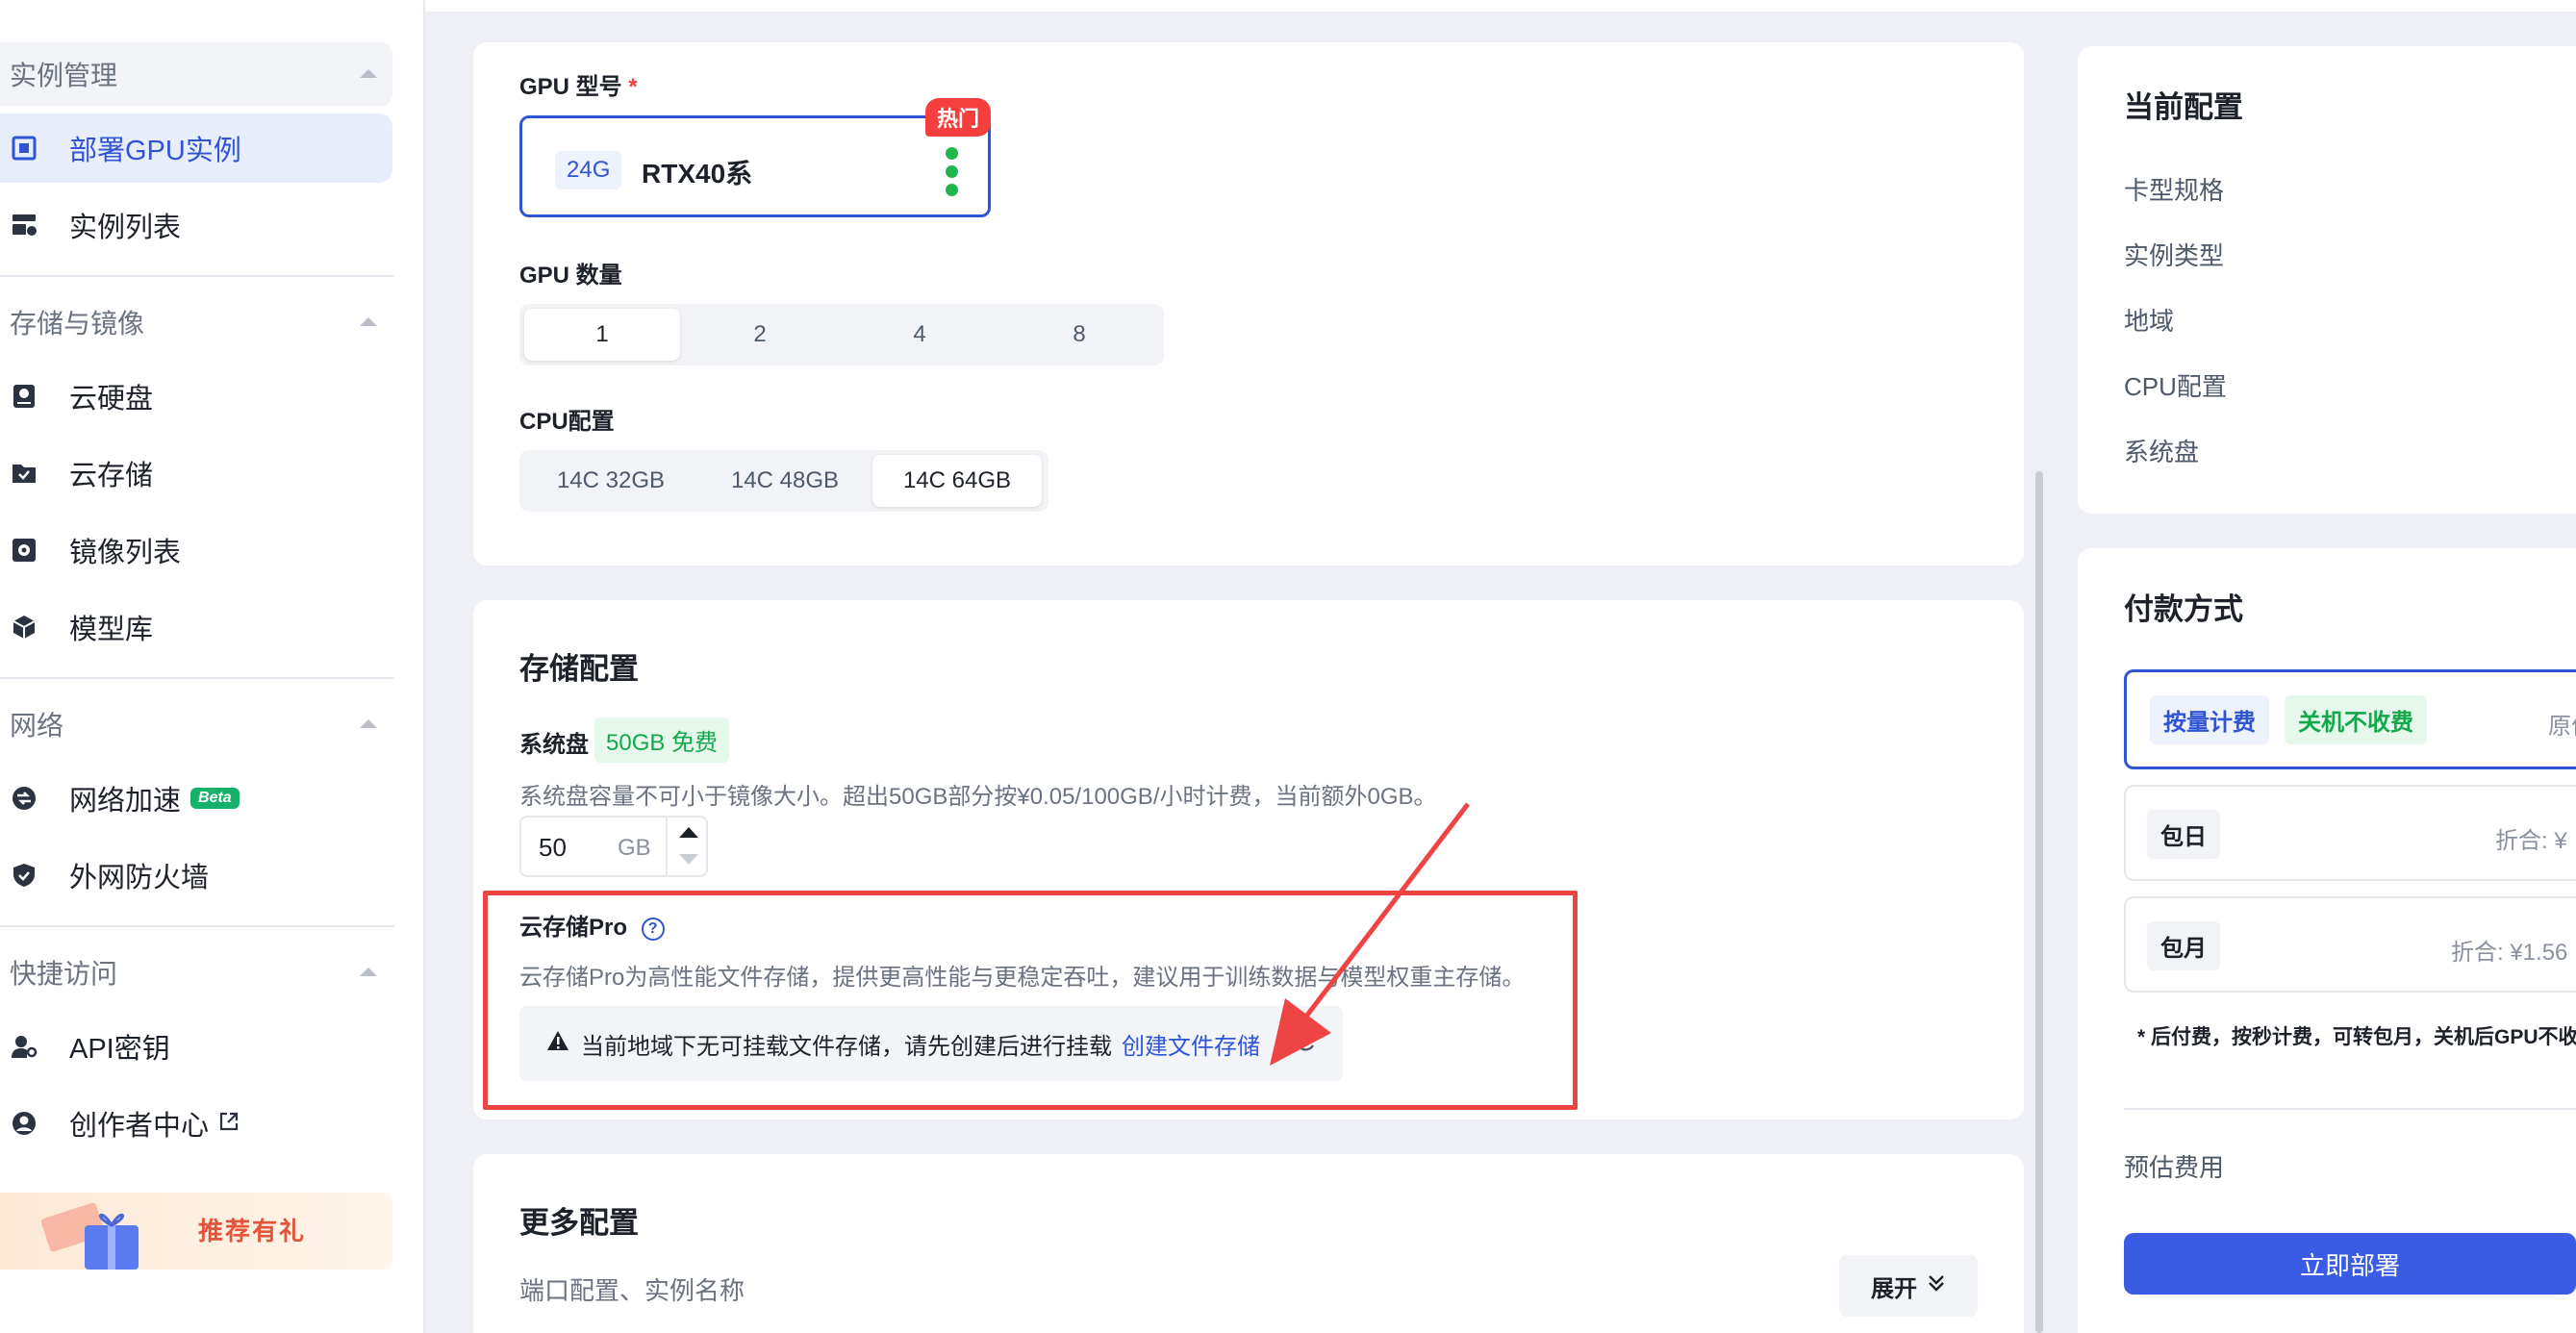 This screenshot has width=2576, height=1333. I want to click on main-scrollbar, so click(2039, 902).